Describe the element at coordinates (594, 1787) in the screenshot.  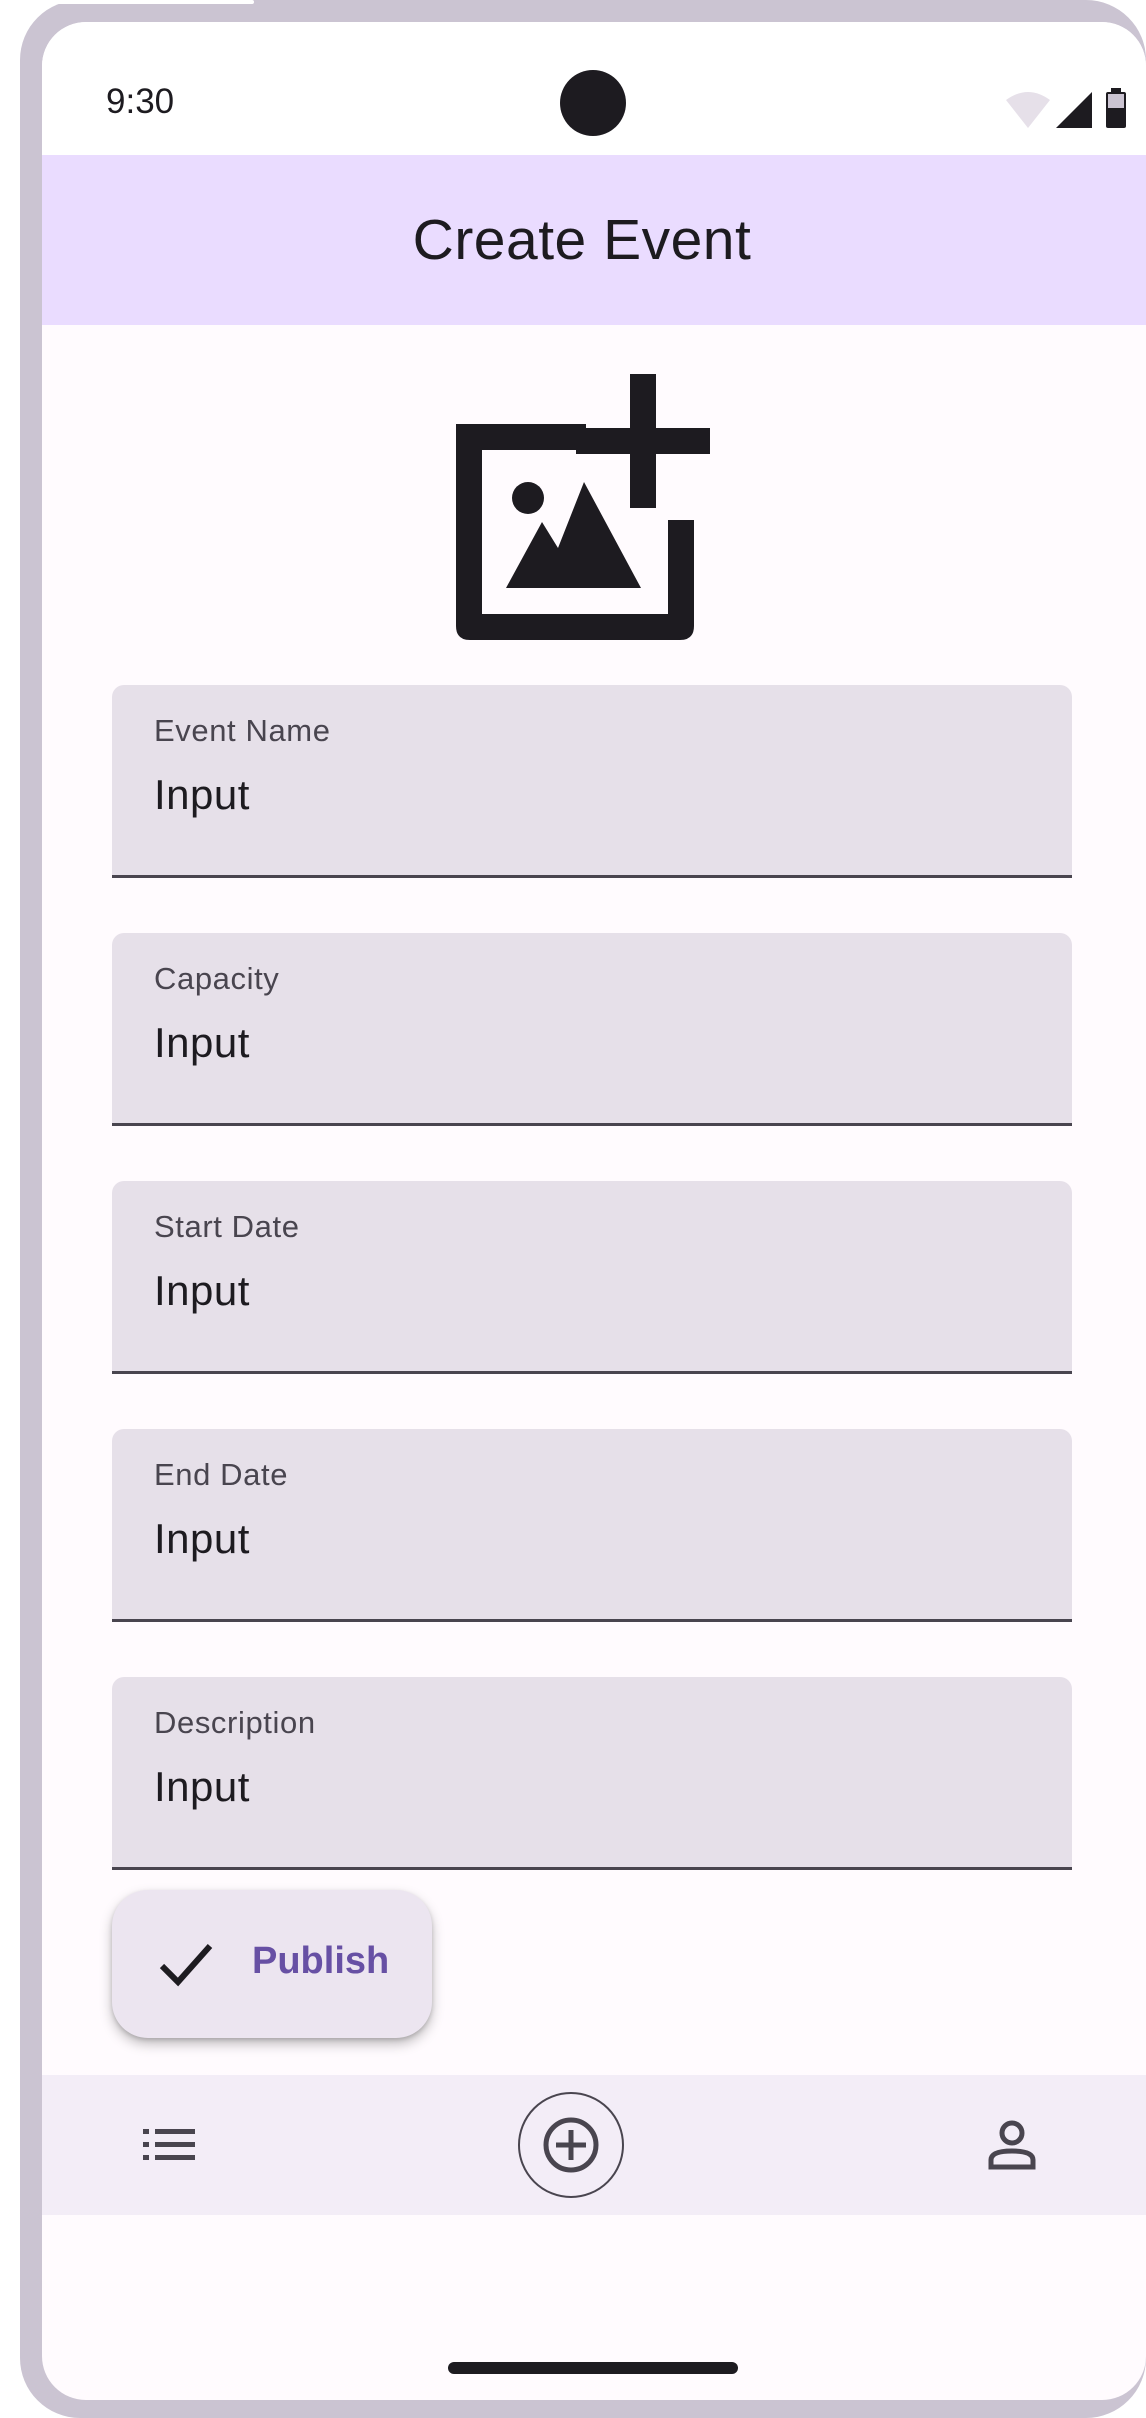
I see `description-input` at that location.